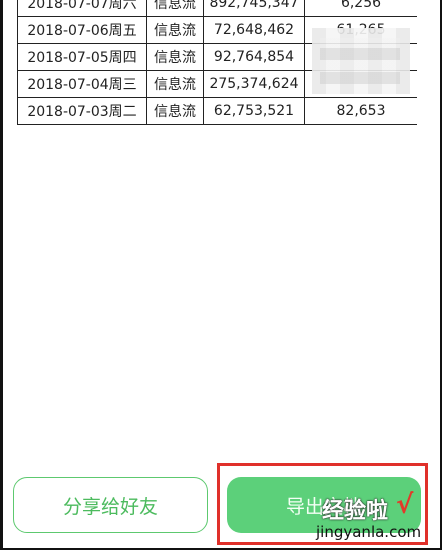  I want to click on share-button-label: 分享给好友, so click(110, 506).